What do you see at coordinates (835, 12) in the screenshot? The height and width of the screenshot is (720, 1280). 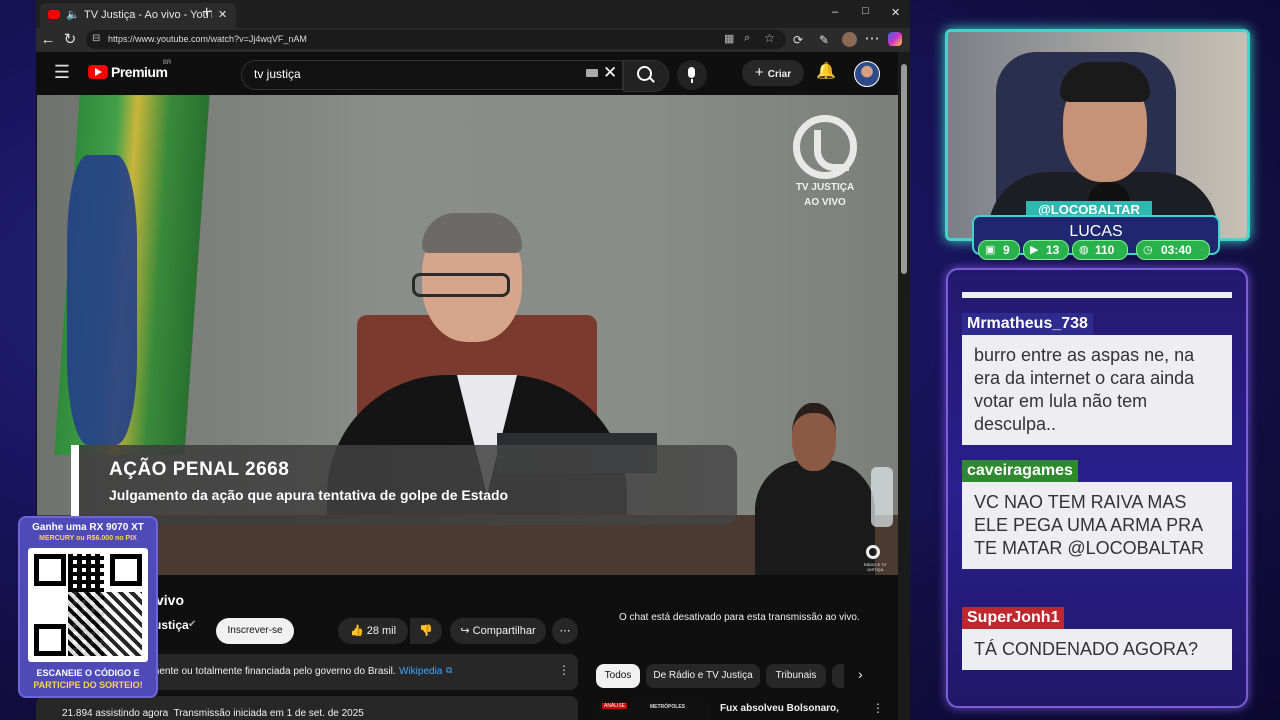 I see `minimize-button: –` at bounding box center [835, 12].